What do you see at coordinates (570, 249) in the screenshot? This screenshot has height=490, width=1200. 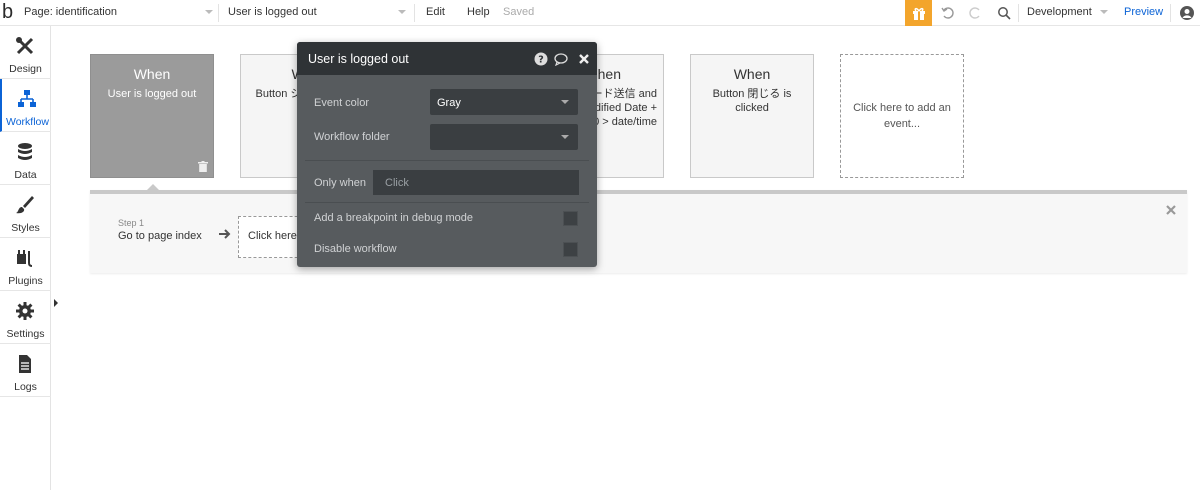 I see `disable-workflow-checkbox` at bounding box center [570, 249].